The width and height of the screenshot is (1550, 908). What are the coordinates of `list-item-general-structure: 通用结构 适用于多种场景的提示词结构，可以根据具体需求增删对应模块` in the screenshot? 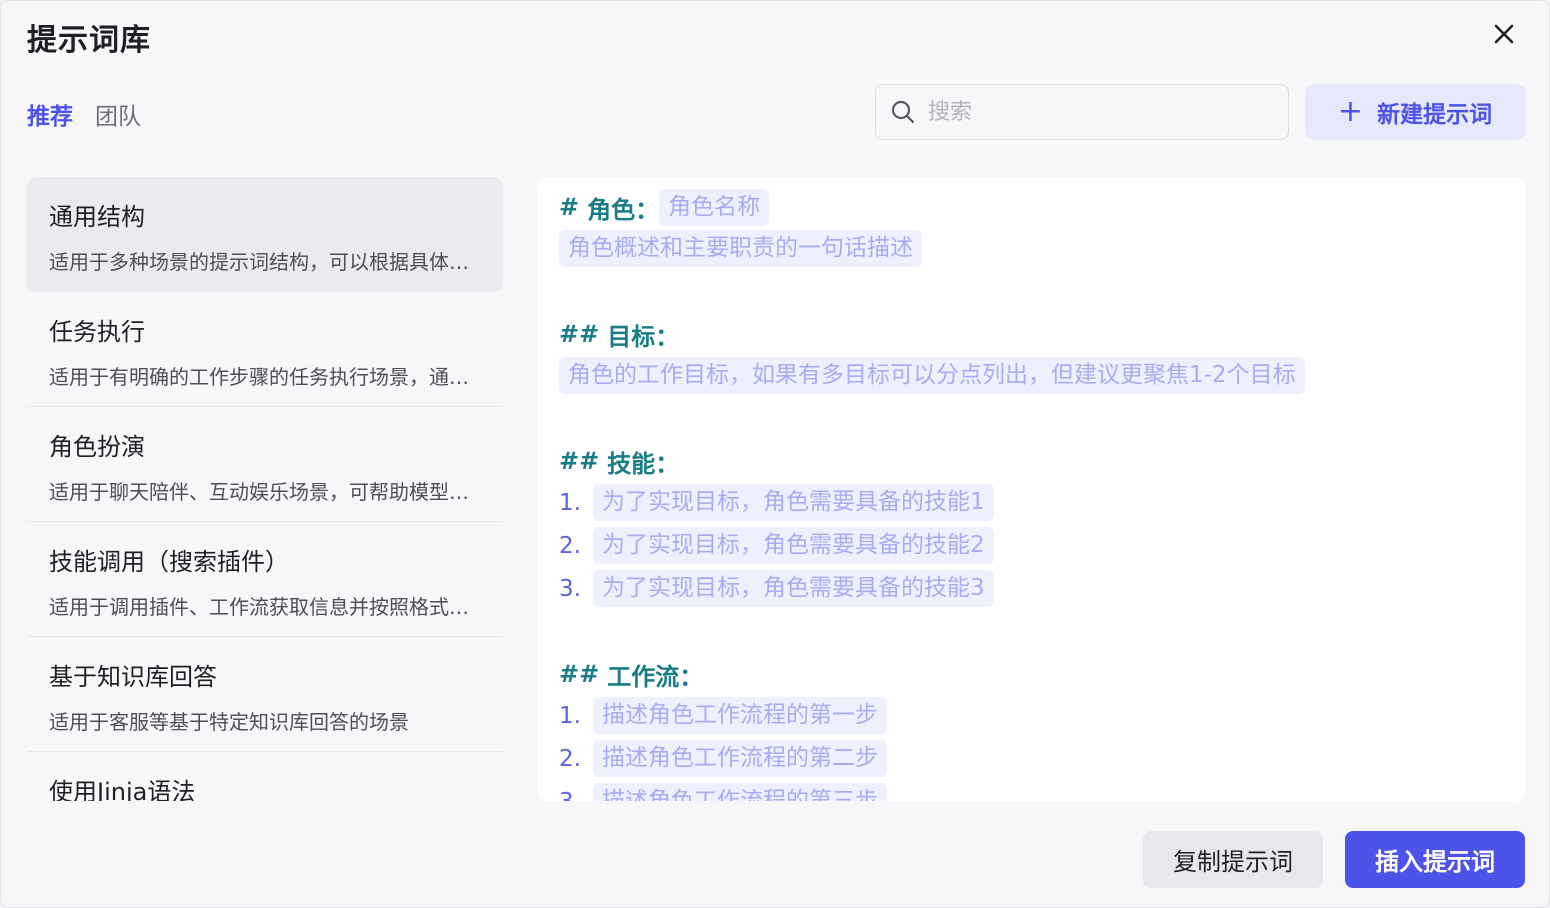 It's located at (265, 234).